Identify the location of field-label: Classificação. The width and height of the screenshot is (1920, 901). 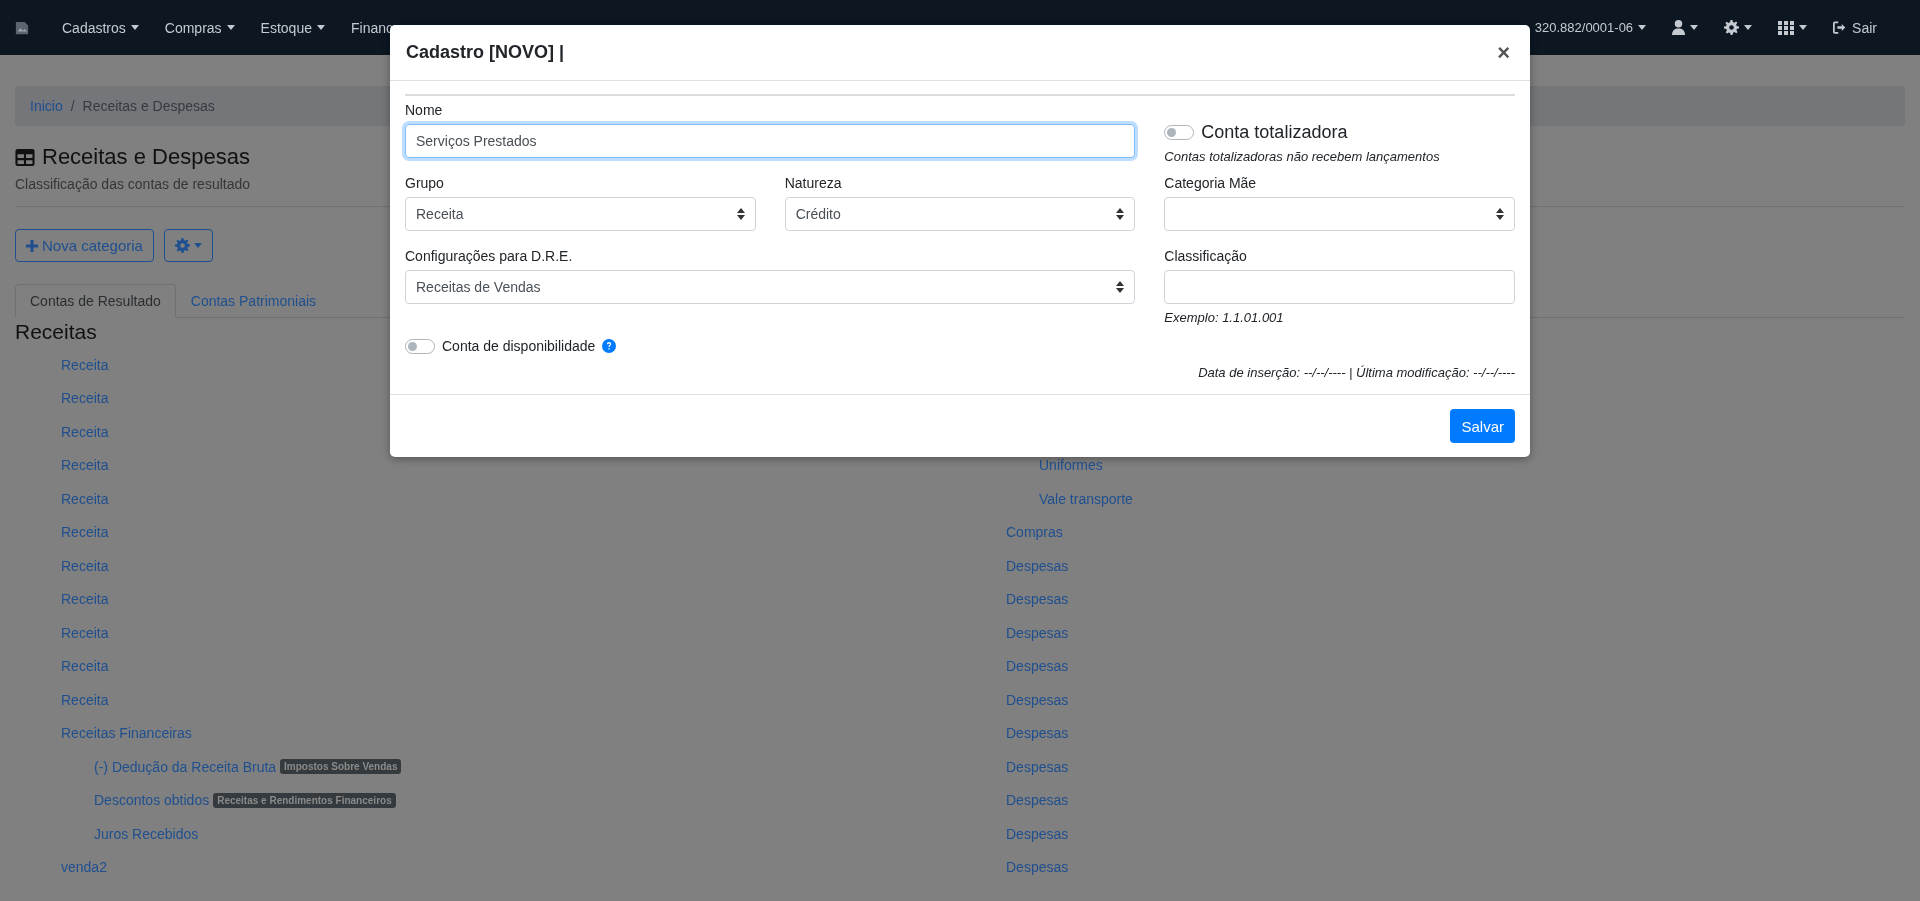
(1205, 256).